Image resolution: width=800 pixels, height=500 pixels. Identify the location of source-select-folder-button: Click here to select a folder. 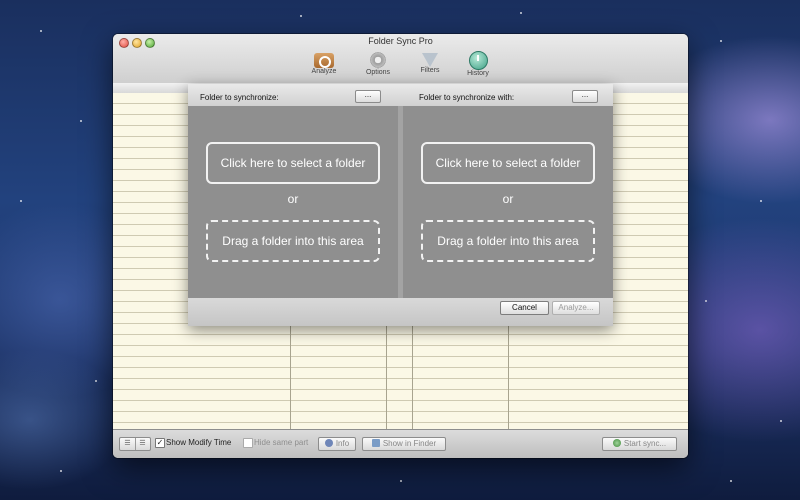
(293, 163).